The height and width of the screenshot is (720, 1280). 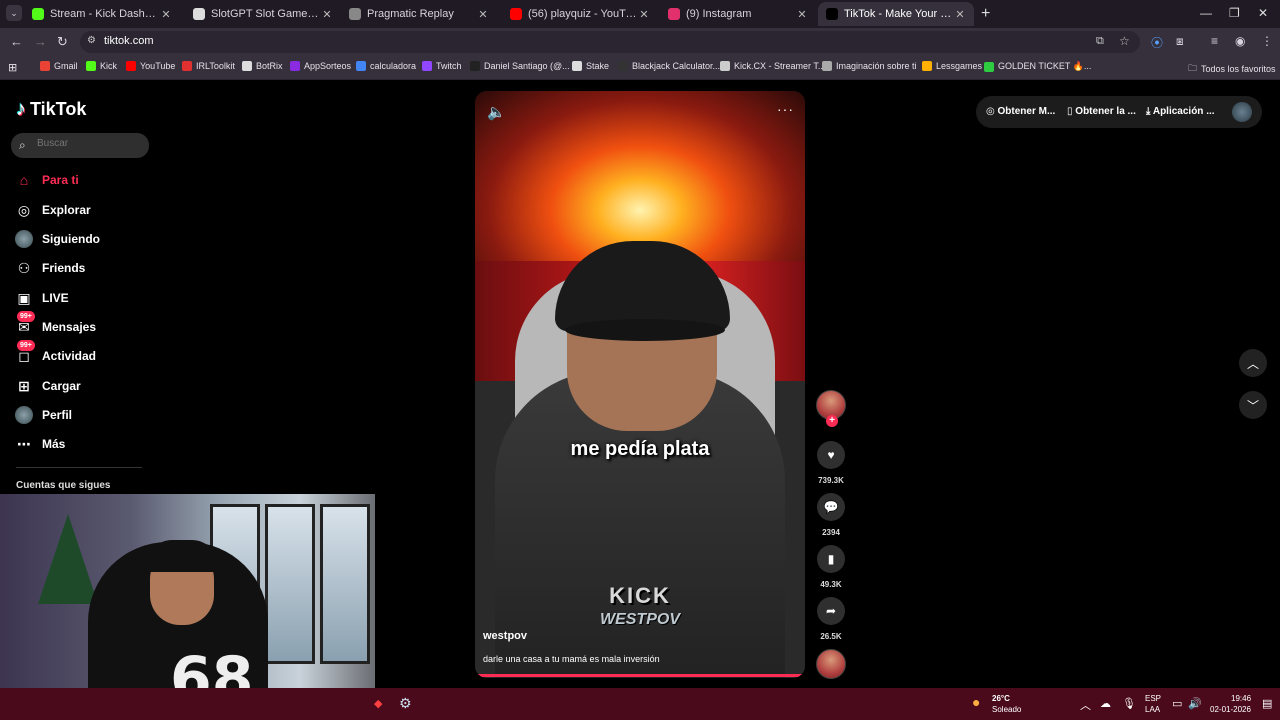 I want to click on bookmark-item: Imaginación sobre ti, so click(x=869, y=66).